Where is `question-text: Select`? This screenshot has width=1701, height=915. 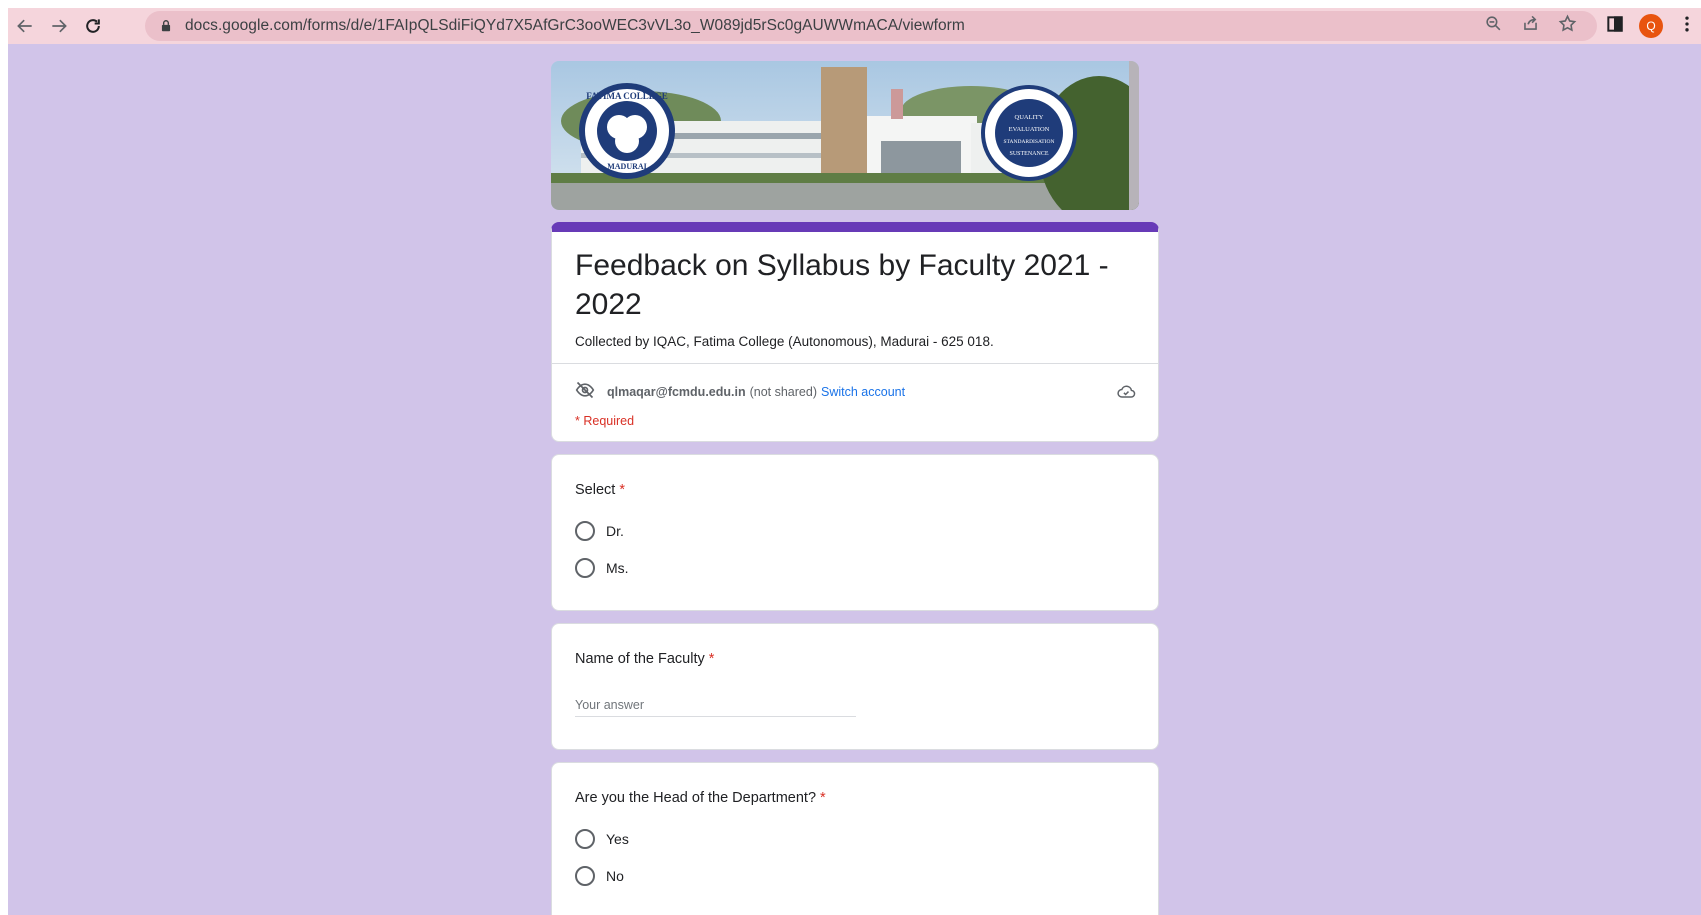 question-text: Select is located at coordinates (595, 490).